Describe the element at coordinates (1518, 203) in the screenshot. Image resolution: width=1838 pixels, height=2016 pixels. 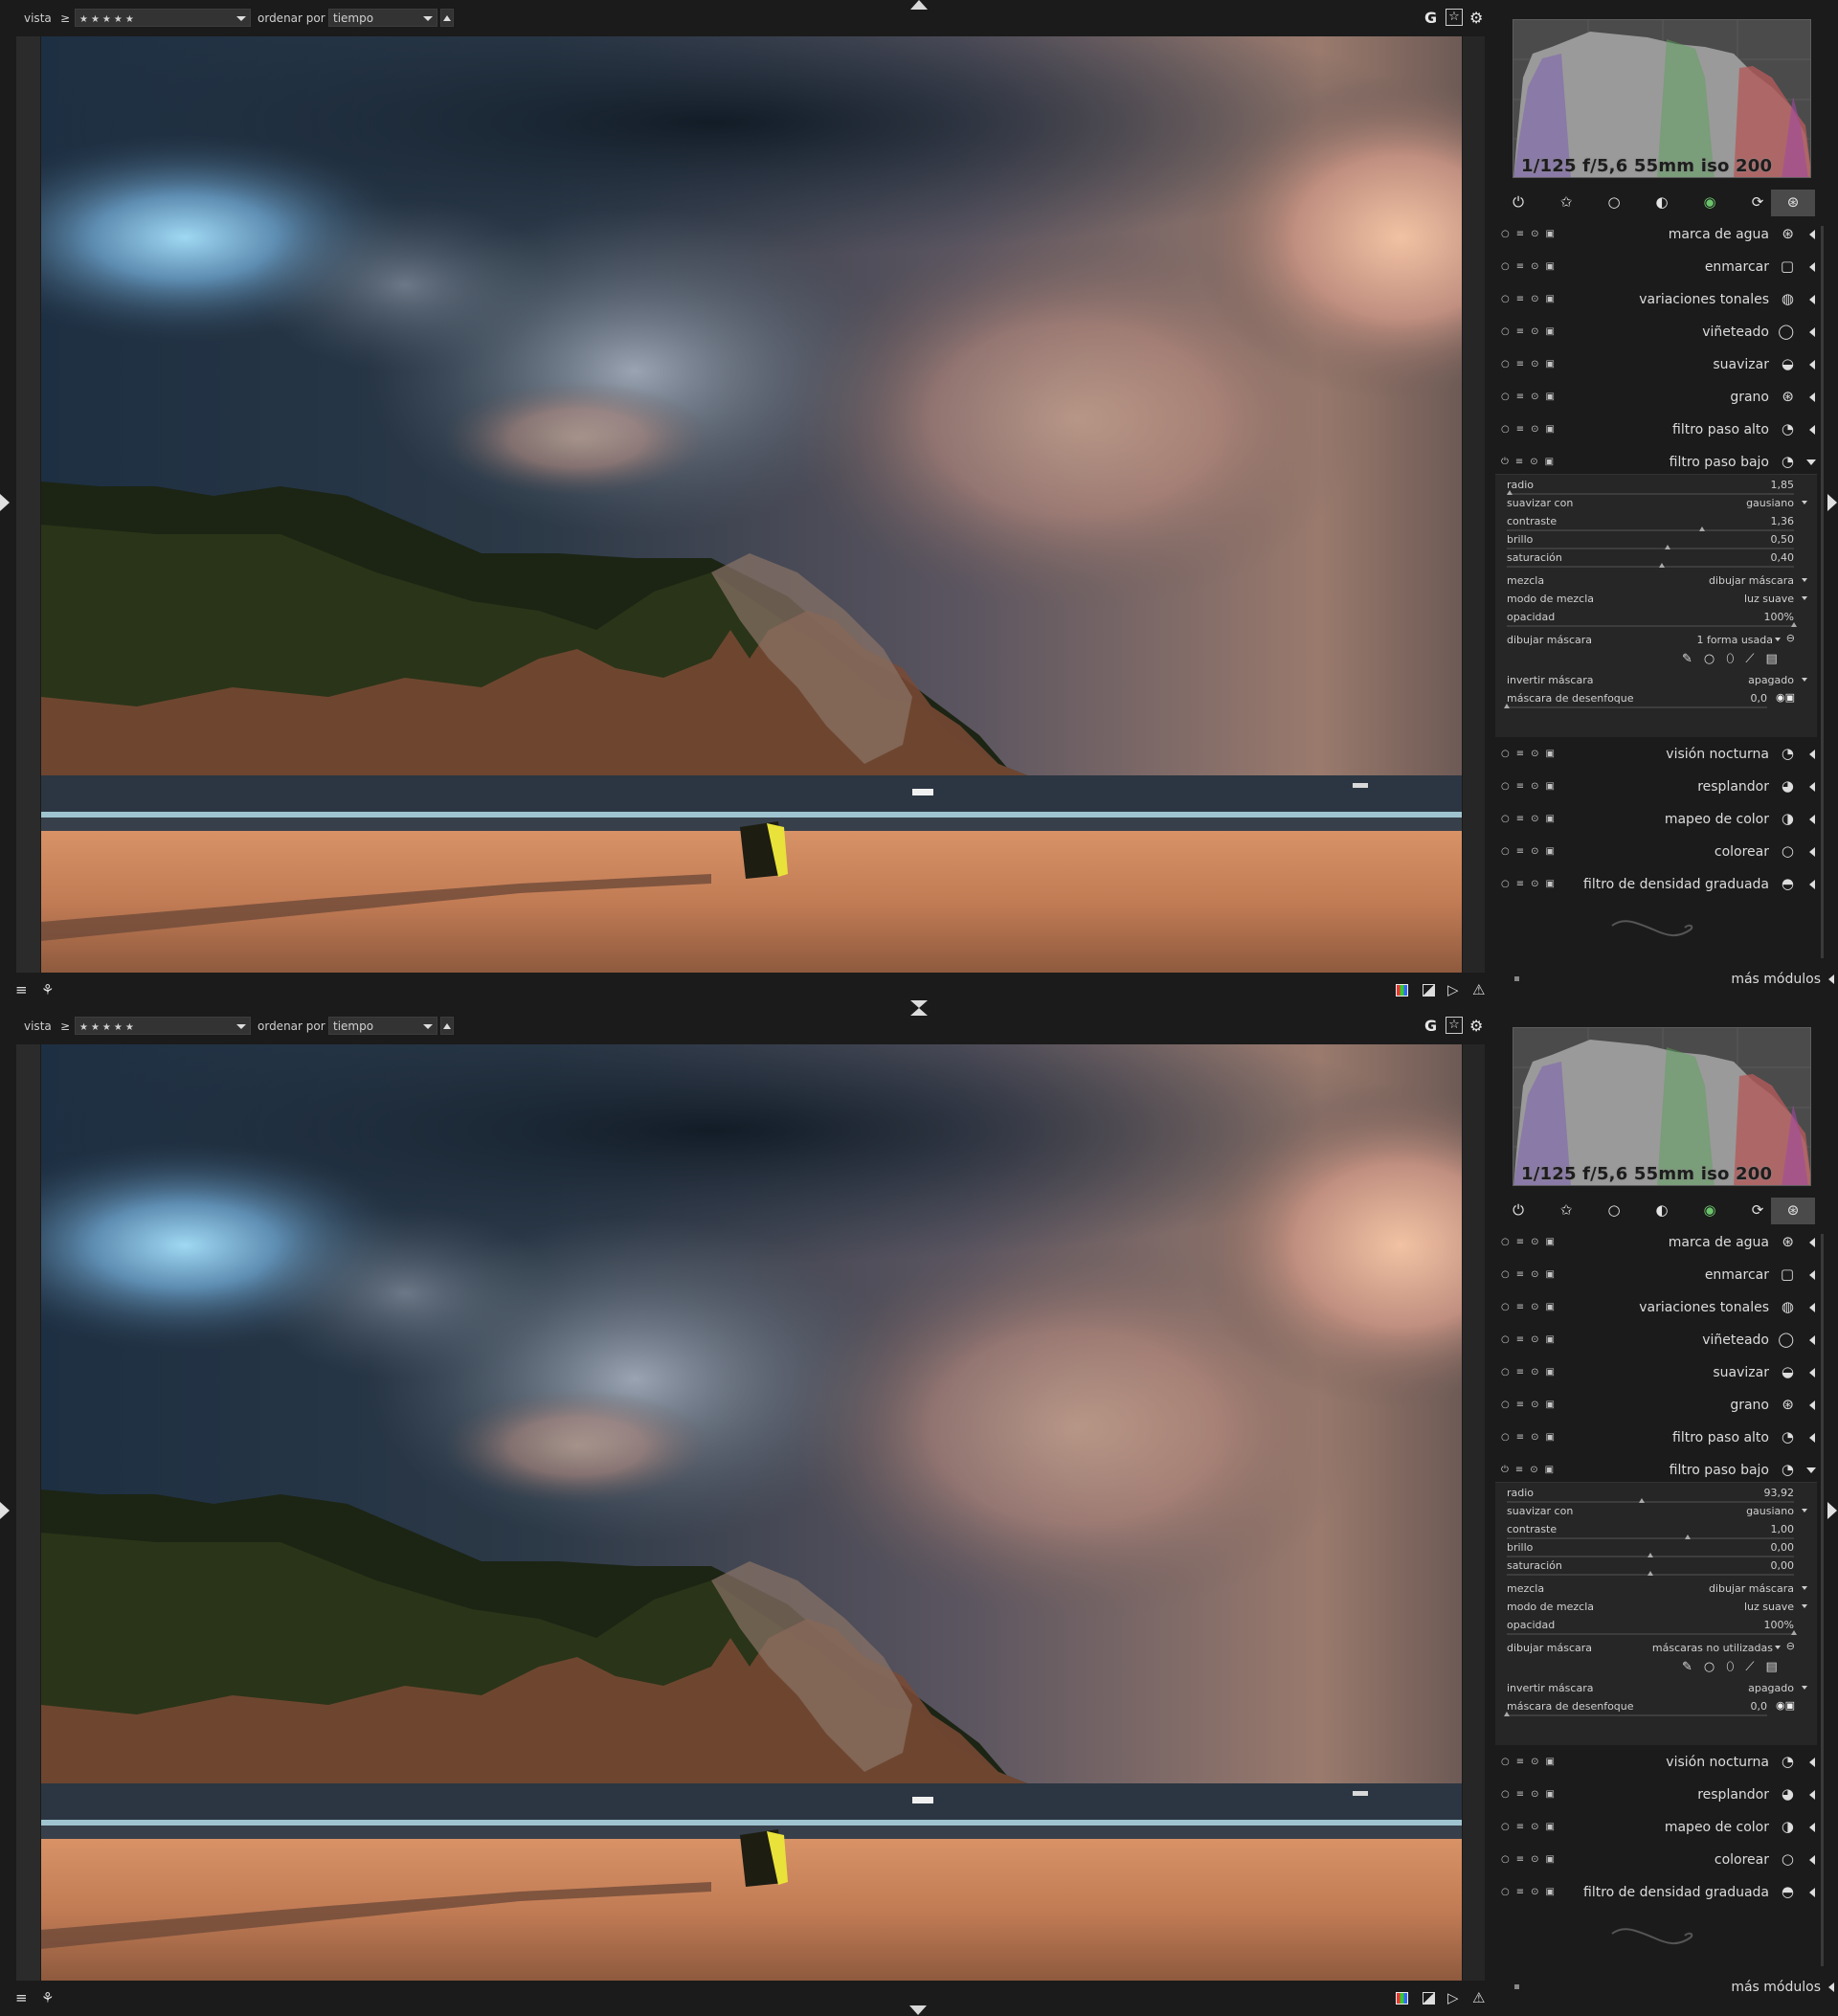
I see `power-icon: ⏻` at that location.